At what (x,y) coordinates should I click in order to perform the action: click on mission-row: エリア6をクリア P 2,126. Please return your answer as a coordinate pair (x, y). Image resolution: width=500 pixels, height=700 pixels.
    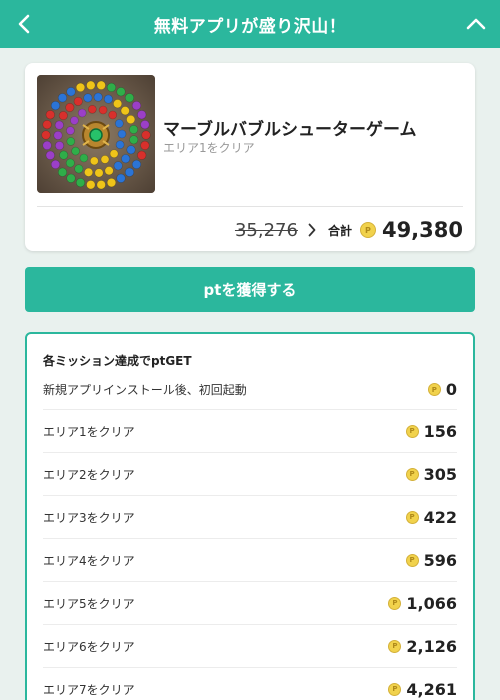
    Looking at the image, I should click on (250, 646).